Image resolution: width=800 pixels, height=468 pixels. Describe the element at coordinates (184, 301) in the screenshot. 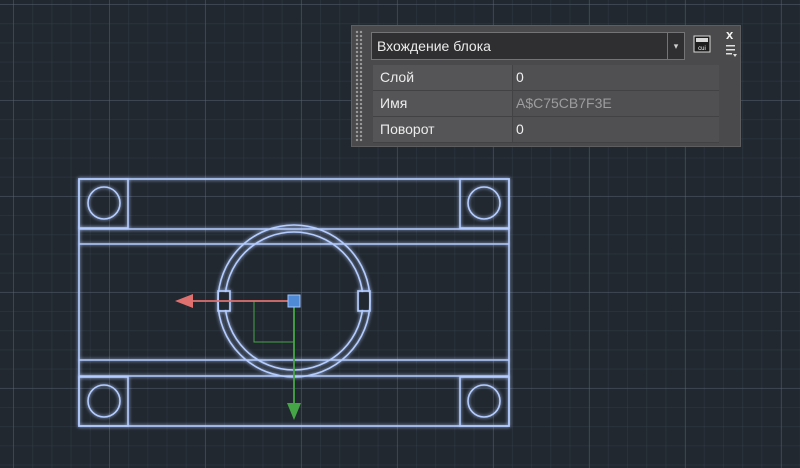

I see `ucs-x-arrow-icon` at that location.